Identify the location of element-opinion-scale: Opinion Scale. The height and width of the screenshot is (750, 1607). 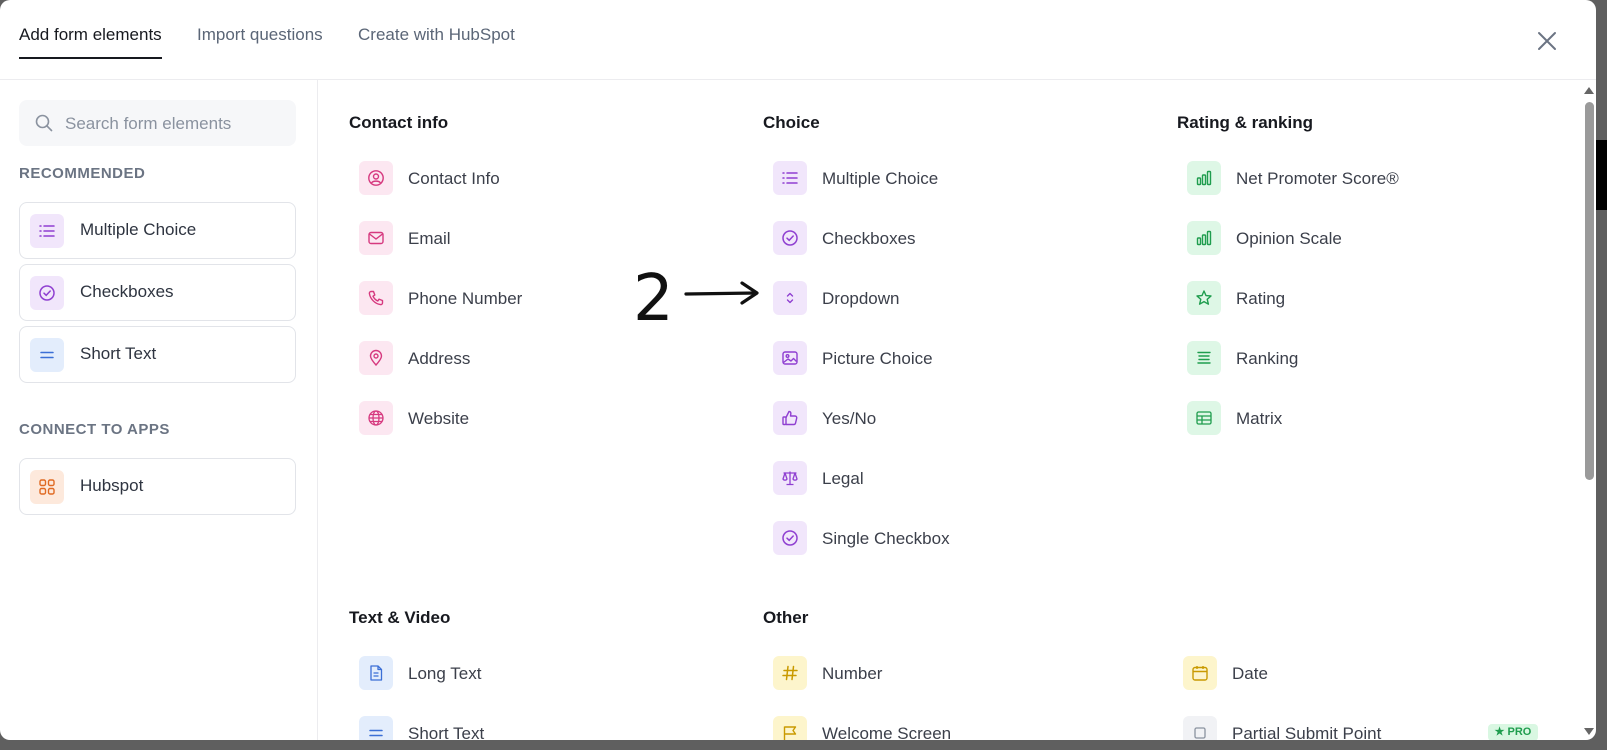
(1357, 238).